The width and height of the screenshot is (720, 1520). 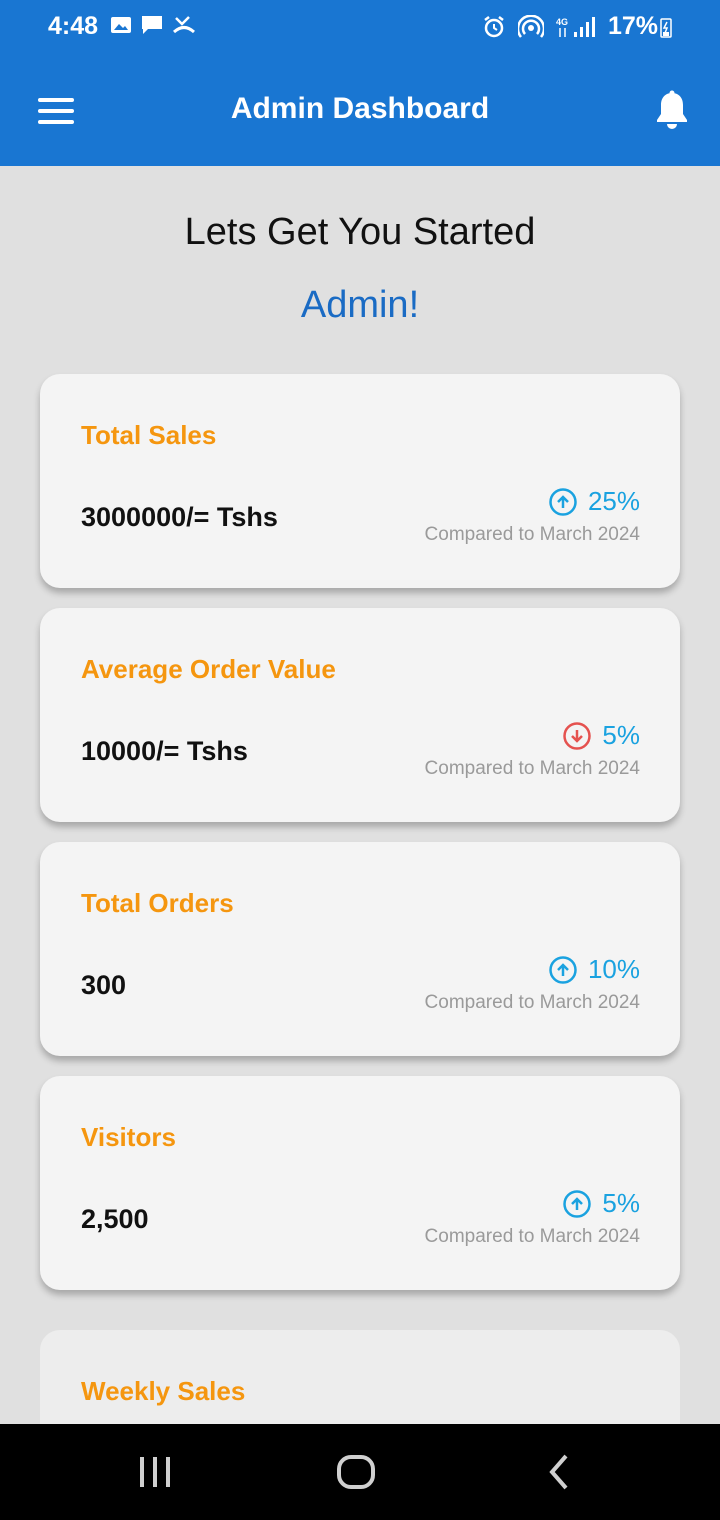 I want to click on recent-apps-button, so click(x=156, y=1472).